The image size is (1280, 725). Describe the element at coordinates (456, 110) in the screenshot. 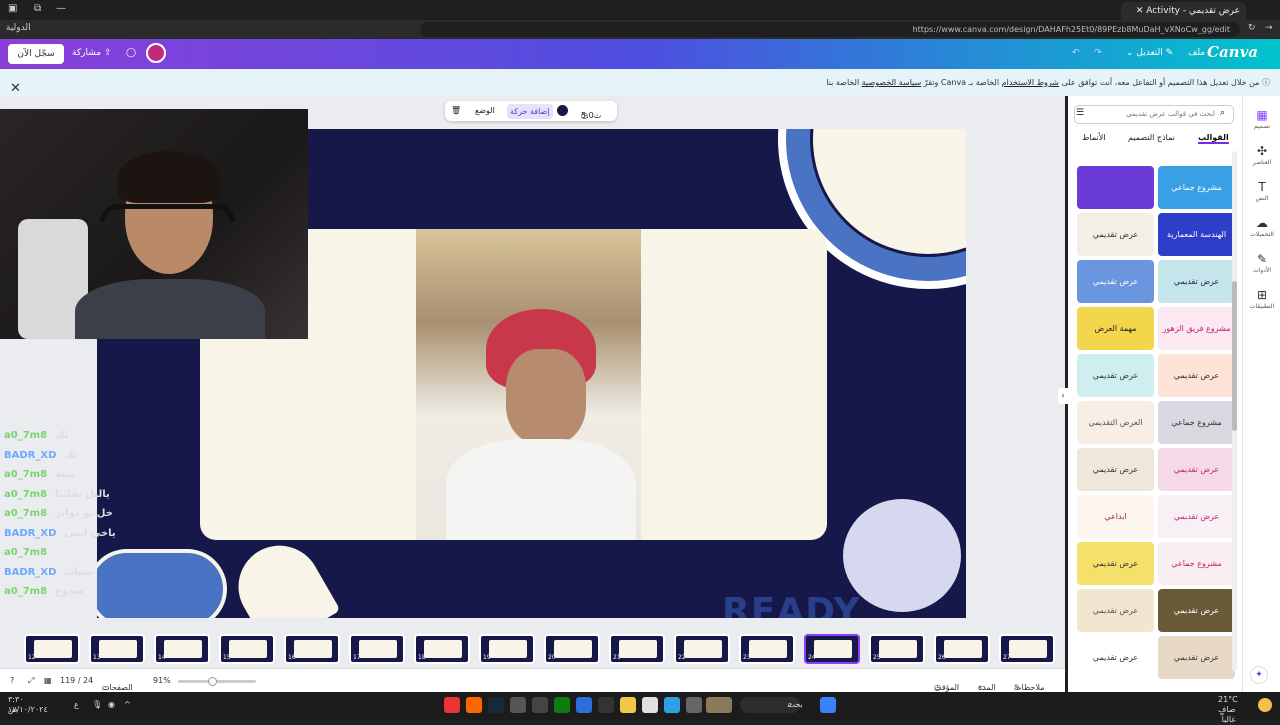

I see `trash-icon: 🗑` at that location.